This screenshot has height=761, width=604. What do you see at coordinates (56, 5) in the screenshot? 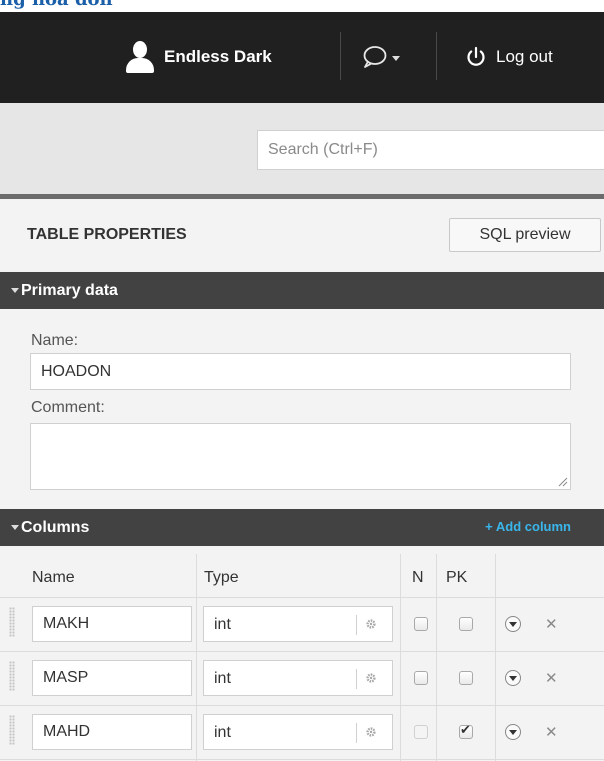
I see `top-heading-text: ng hoá đơn` at bounding box center [56, 5].